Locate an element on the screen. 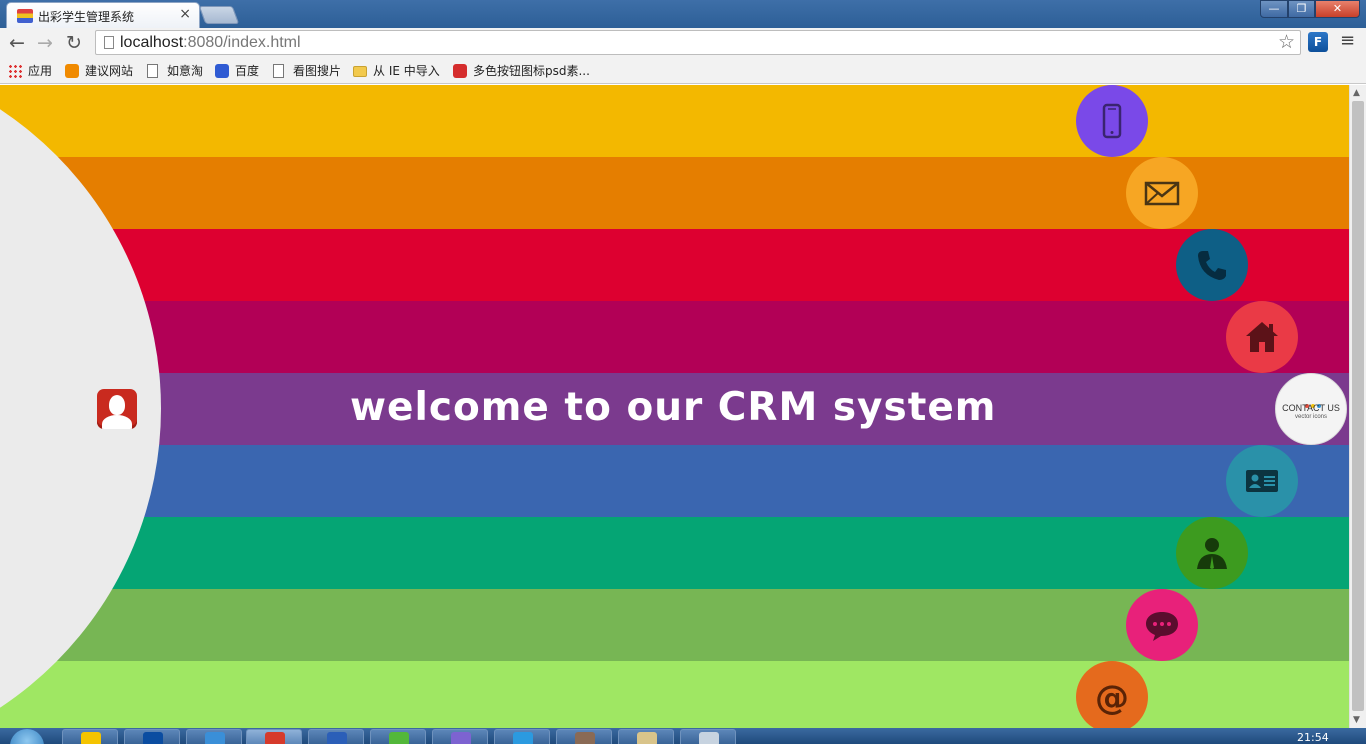 This screenshot has width=1366, height=744. bookmark-label: 看图搜片 is located at coordinates (317, 71).